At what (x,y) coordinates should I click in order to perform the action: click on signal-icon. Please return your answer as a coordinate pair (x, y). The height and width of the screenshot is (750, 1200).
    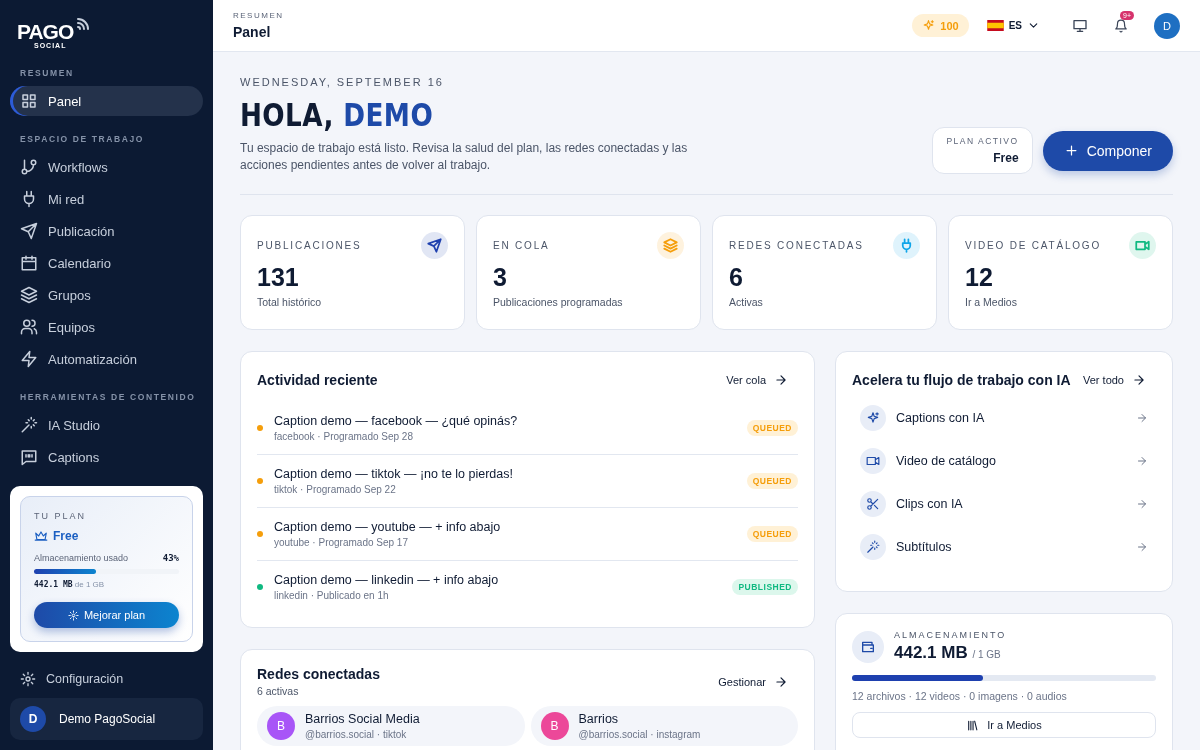
    Looking at the image, I should click on (83, 24).